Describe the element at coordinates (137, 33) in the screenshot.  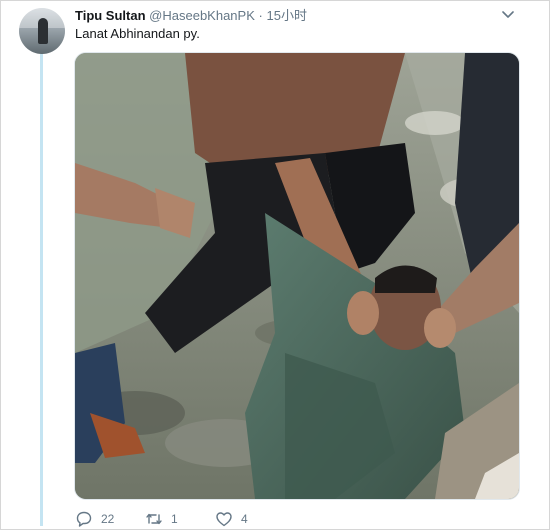
I see `tweet-text: Lanat Abhinandan py.` at that location.